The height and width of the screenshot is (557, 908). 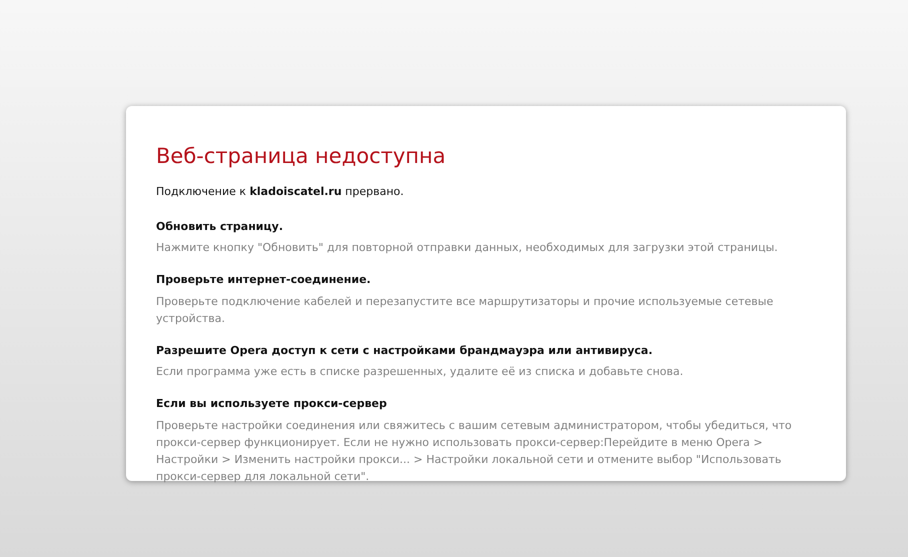 What do you see at coordinates (220, 226) in the screenshot?
I see `tip-heading: Обновить страницу.` at bounding box center [220, 226].